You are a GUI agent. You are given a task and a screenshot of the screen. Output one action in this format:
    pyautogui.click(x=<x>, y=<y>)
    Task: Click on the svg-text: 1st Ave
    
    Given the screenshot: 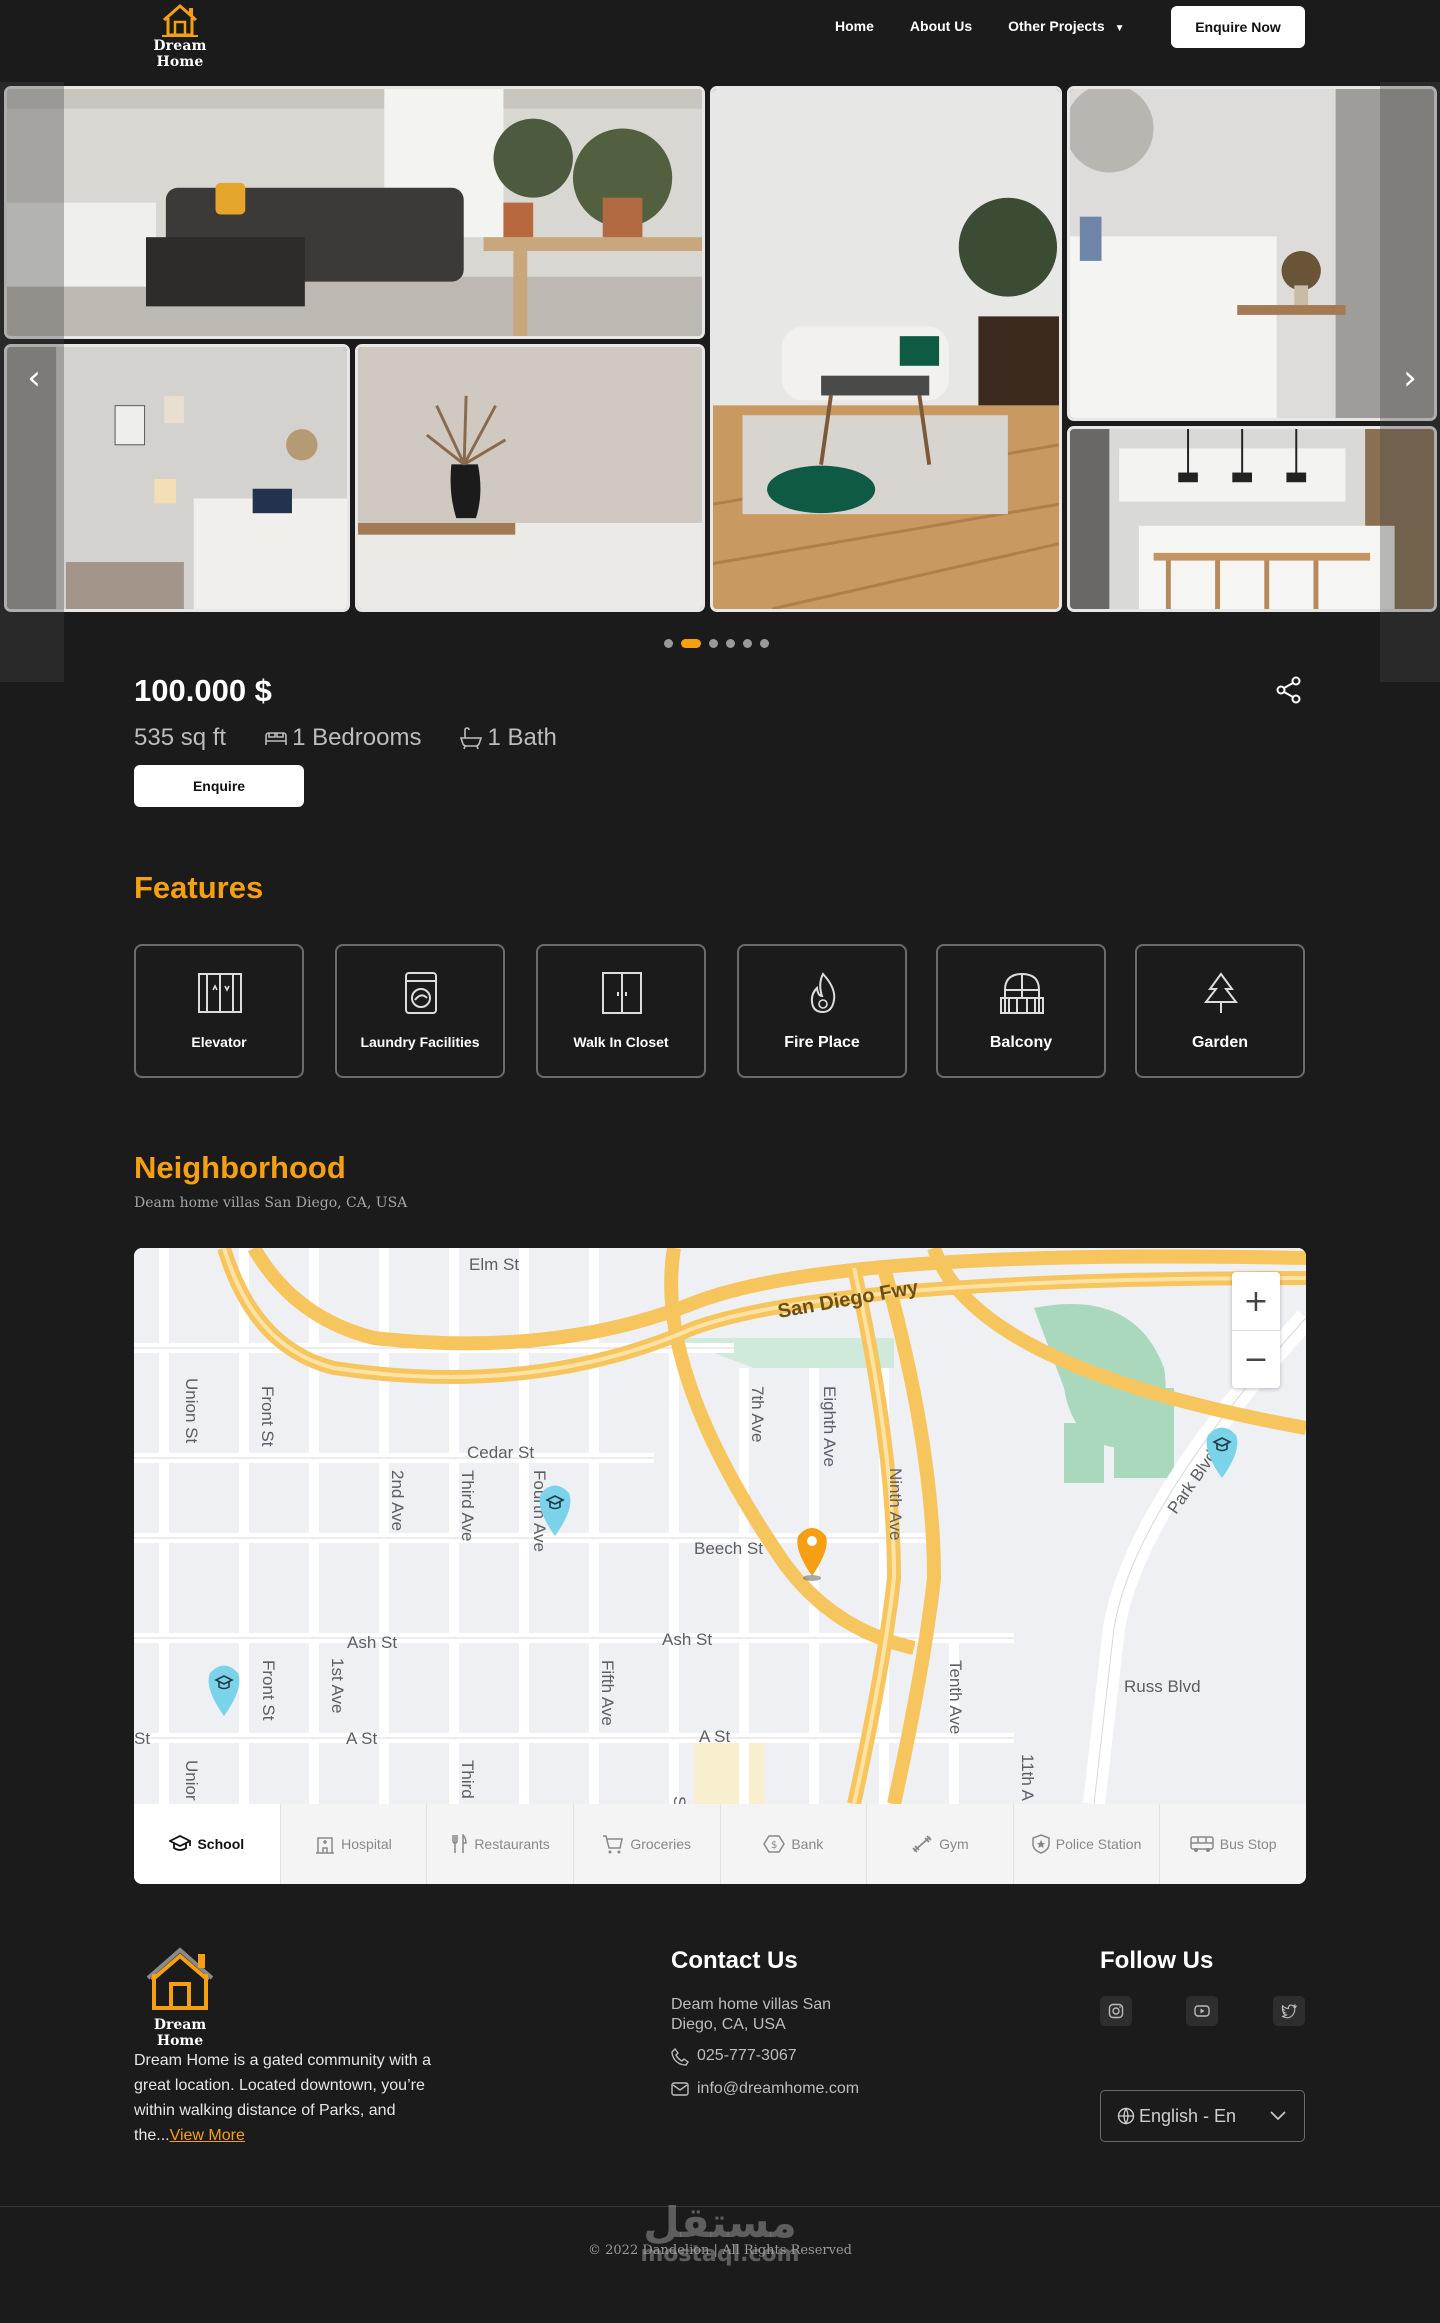 What is the action you would take?
    pyautogui.click(x=337, y=1685)
    